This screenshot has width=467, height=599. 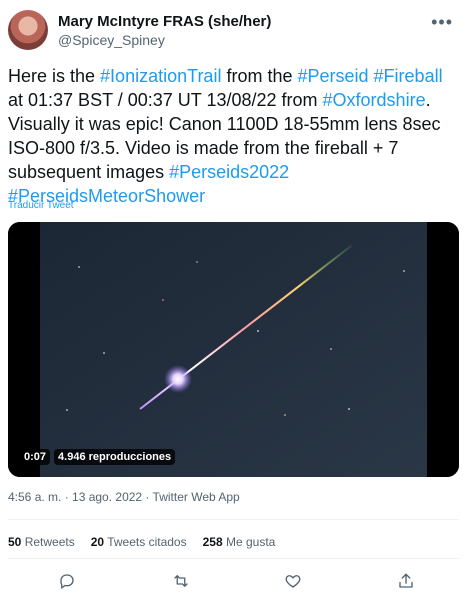 I want to click on likes-stat: 258 Me gusta, so click(x=239, y=542).